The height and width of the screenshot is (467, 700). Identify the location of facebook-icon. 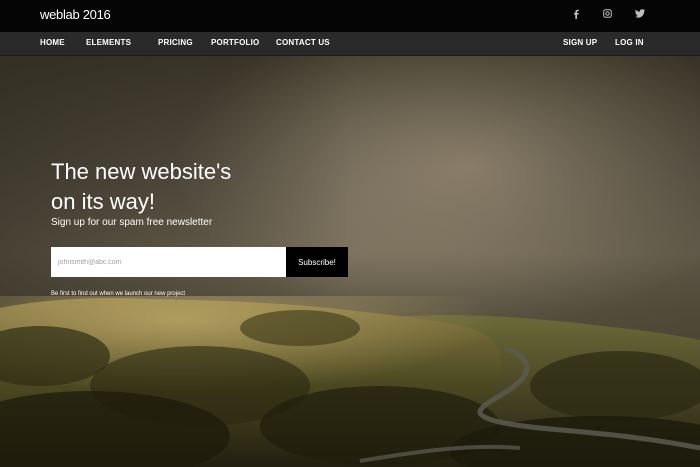
(576, 14).